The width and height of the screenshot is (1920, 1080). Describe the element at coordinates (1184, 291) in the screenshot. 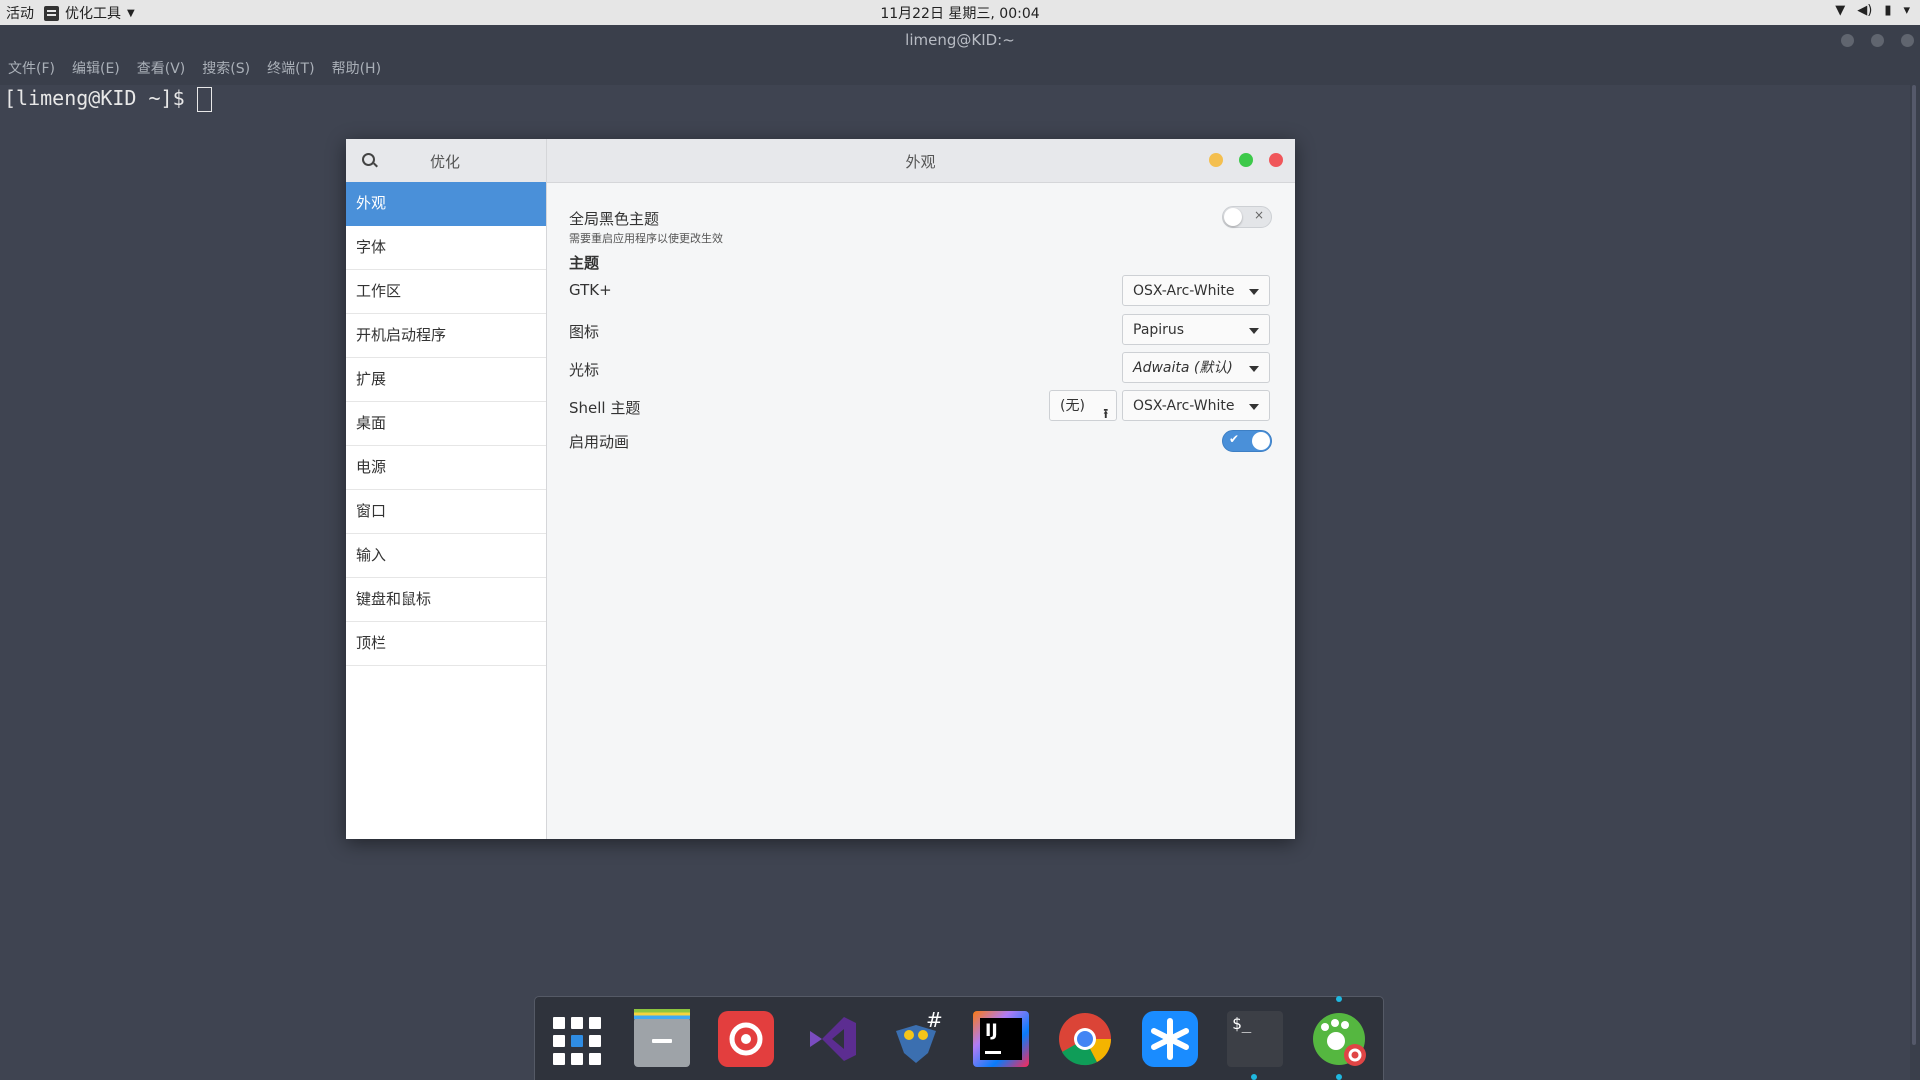

I see `gtk-theme-value: OSX-Arc-White` at that location.